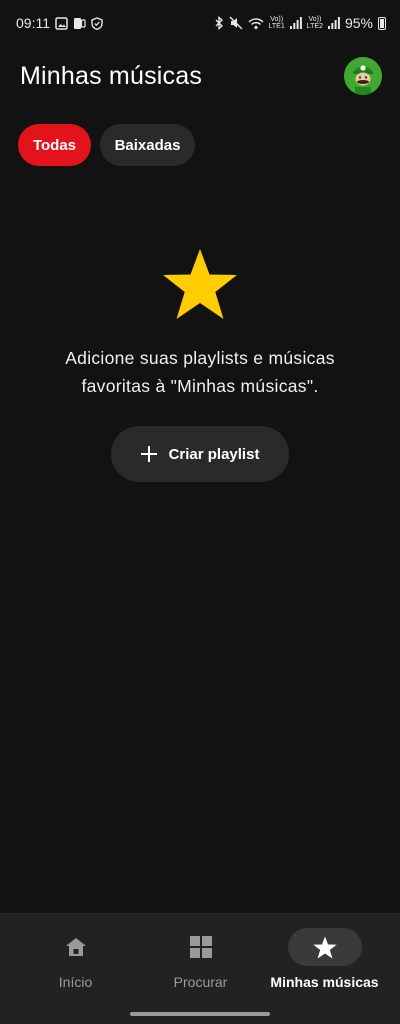  What do you see at coordinates (324, 982) in the screenshot?
I see `nav-label: Minhas músicas` at bounding box center [324, 982].